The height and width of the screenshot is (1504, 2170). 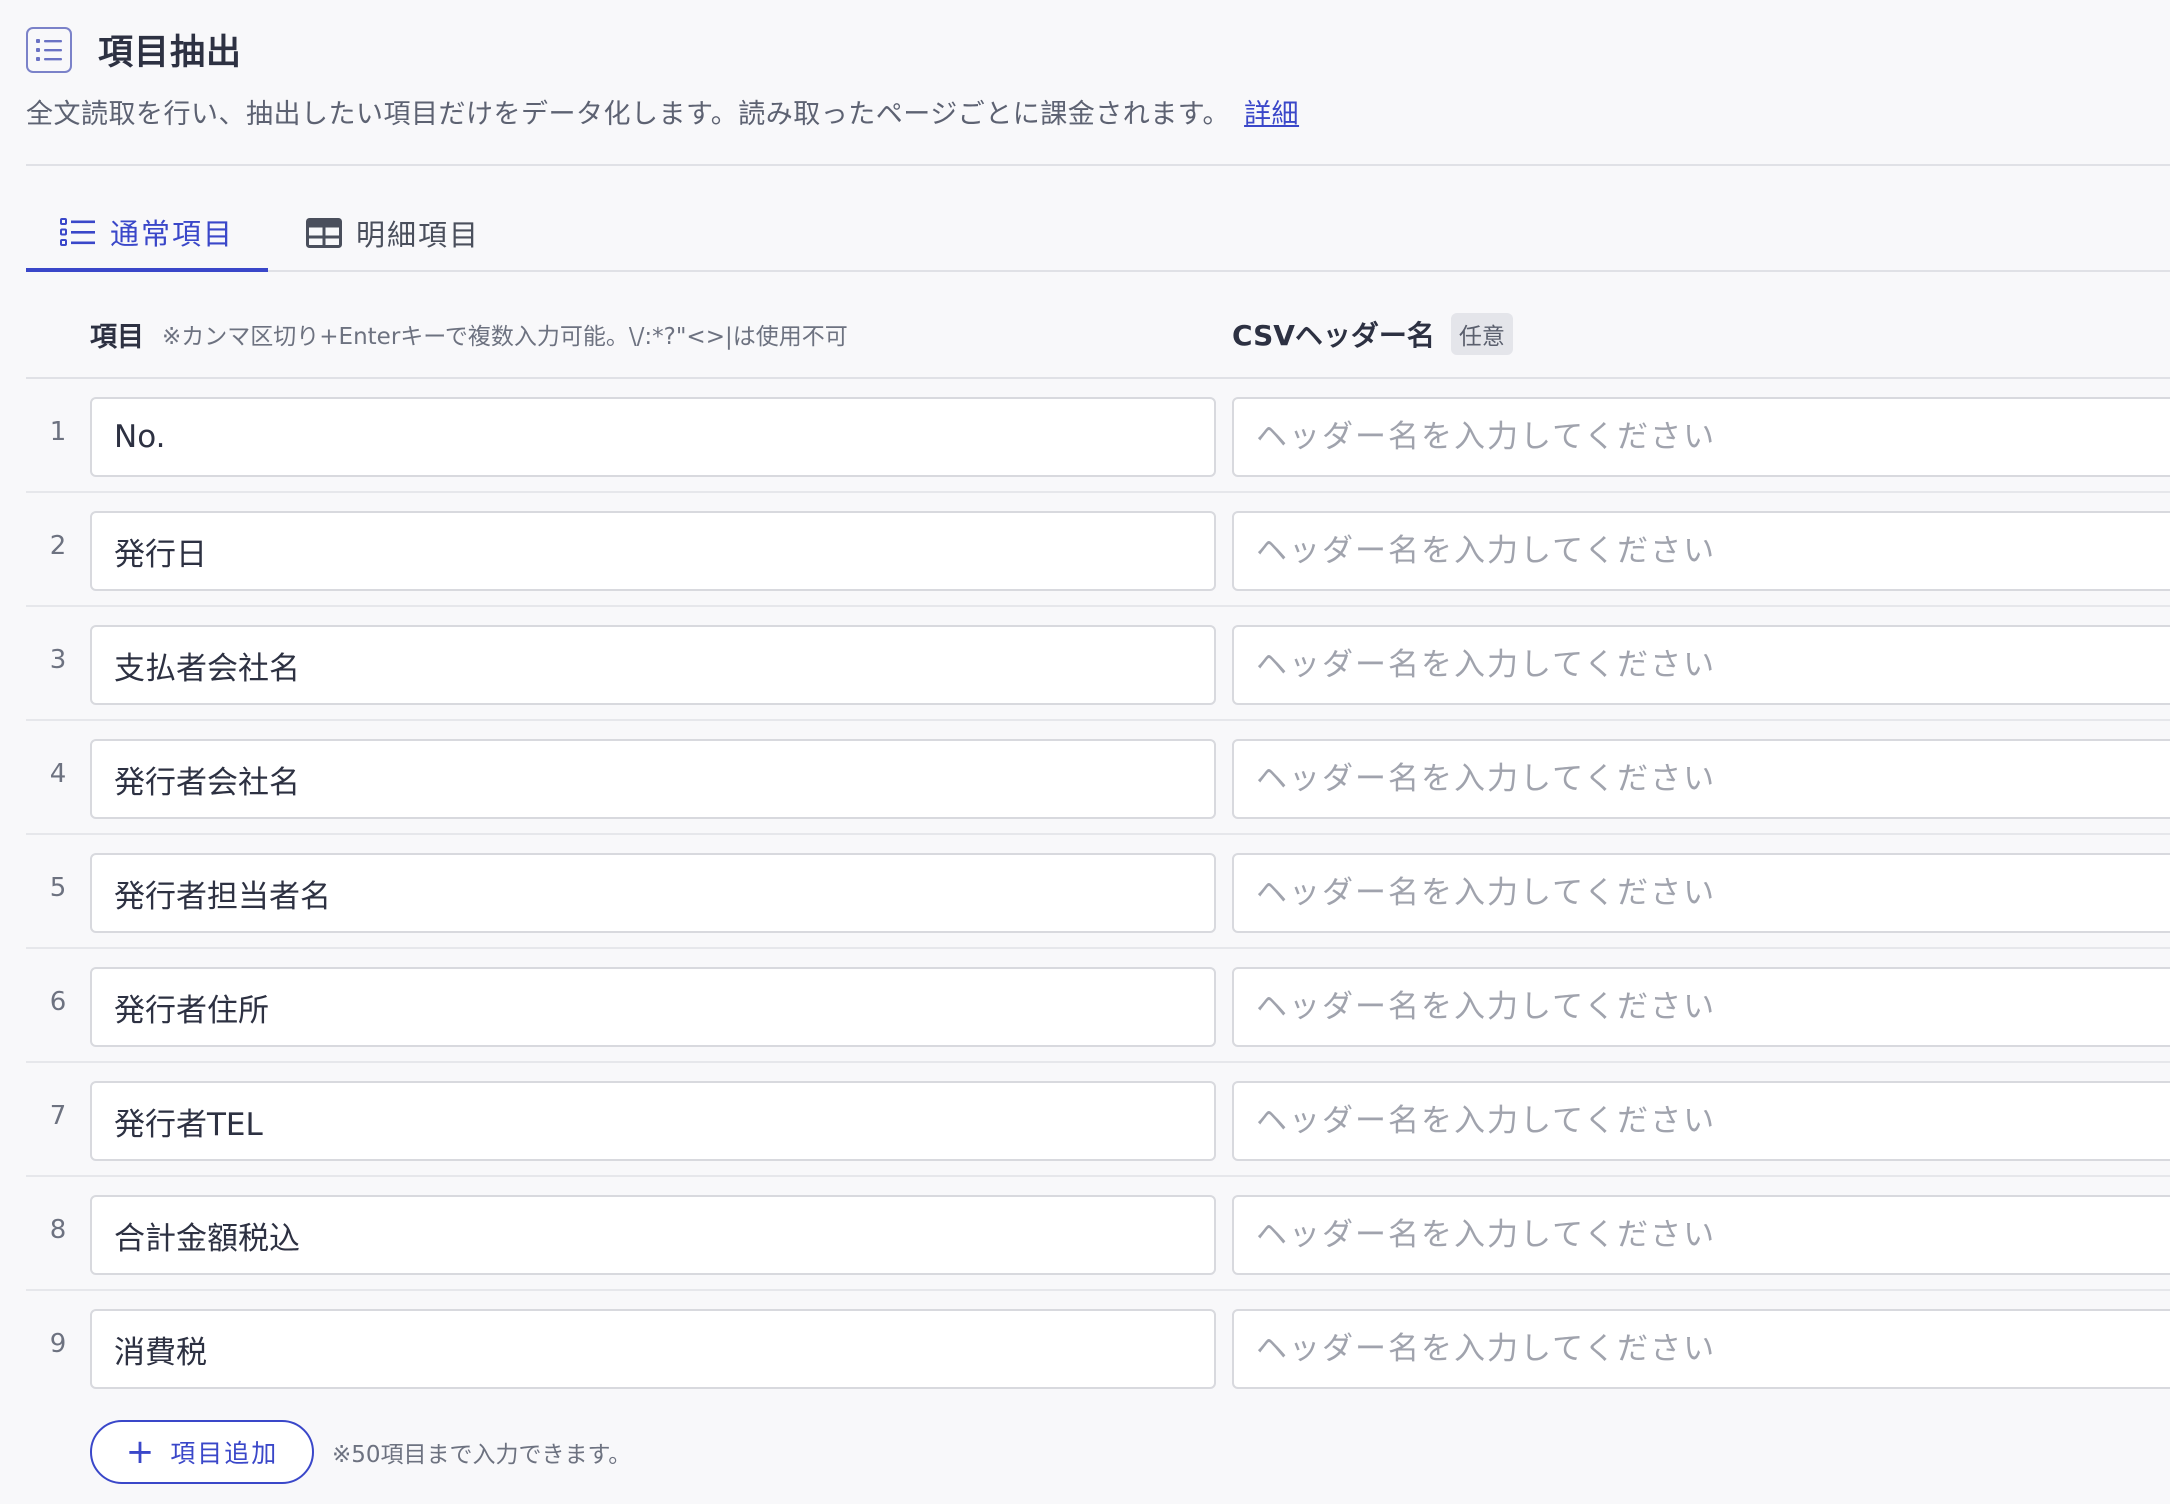 I want to click on item-row: 1, so click(x=1085, y=436).